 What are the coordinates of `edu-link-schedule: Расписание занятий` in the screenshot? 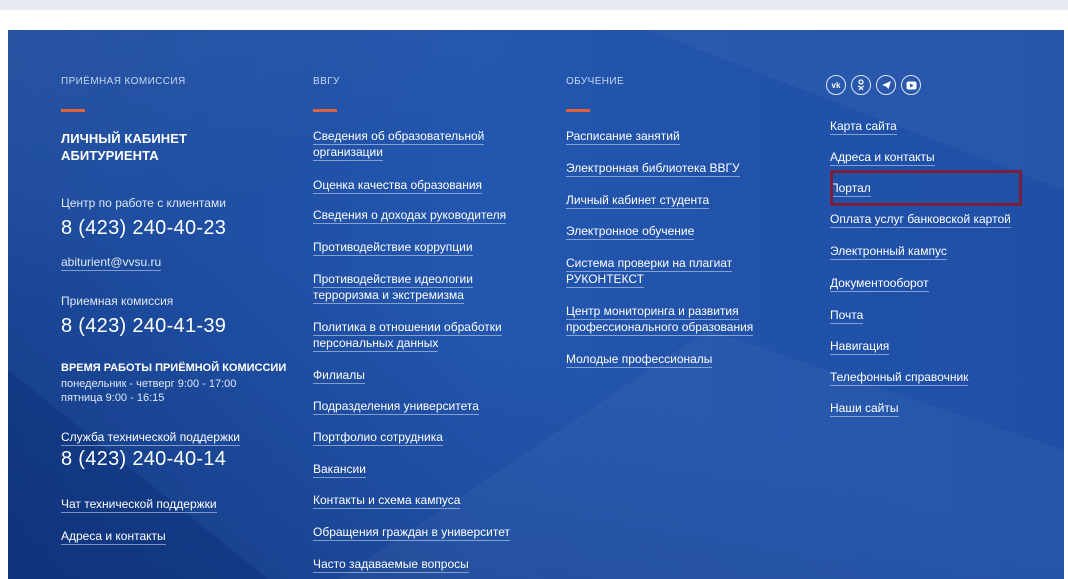 It's located at (623, 137).